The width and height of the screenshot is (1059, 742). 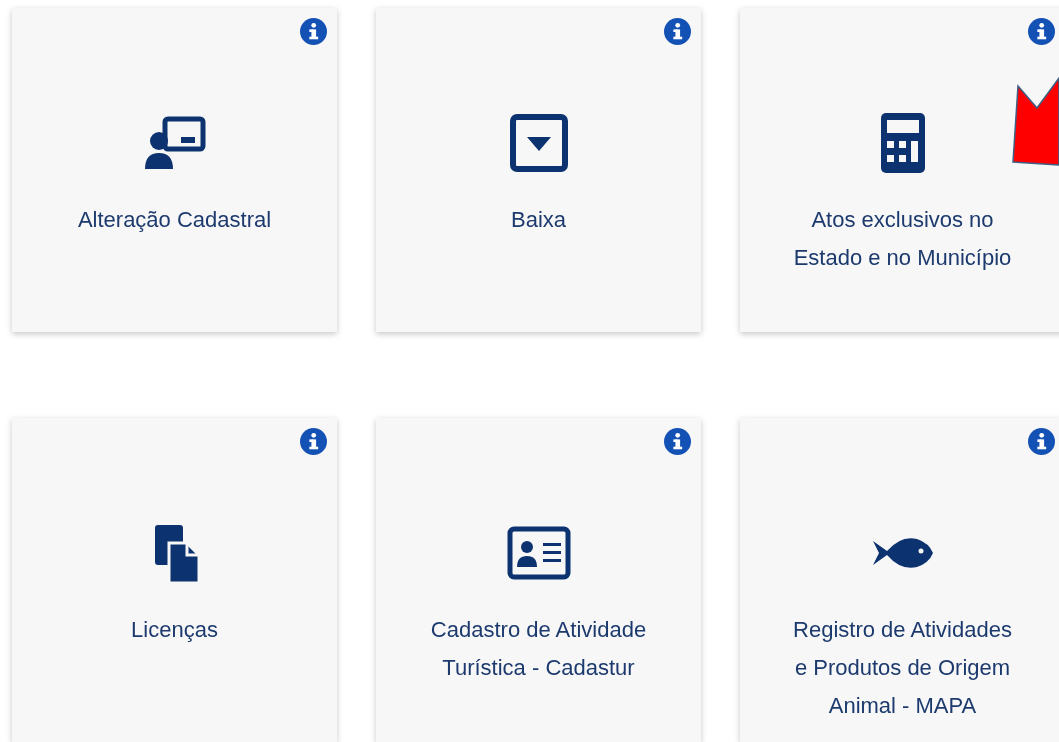 I want to click on card-label: Registro de Atividades e Produtos de Origem Animal - MAPA, so click(x=902, y=668).